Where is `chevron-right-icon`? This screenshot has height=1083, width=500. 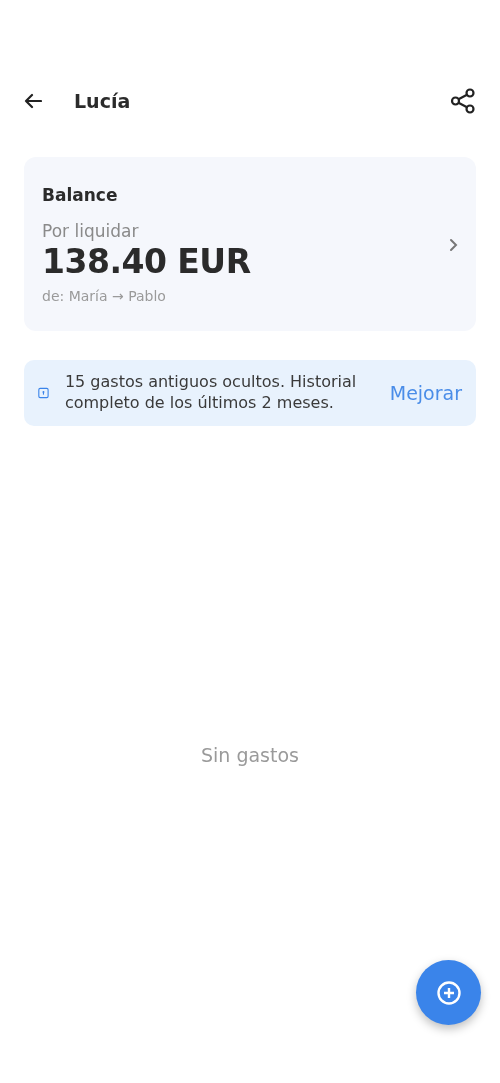 chevron-right-icon is located at coordinates (453, 245).